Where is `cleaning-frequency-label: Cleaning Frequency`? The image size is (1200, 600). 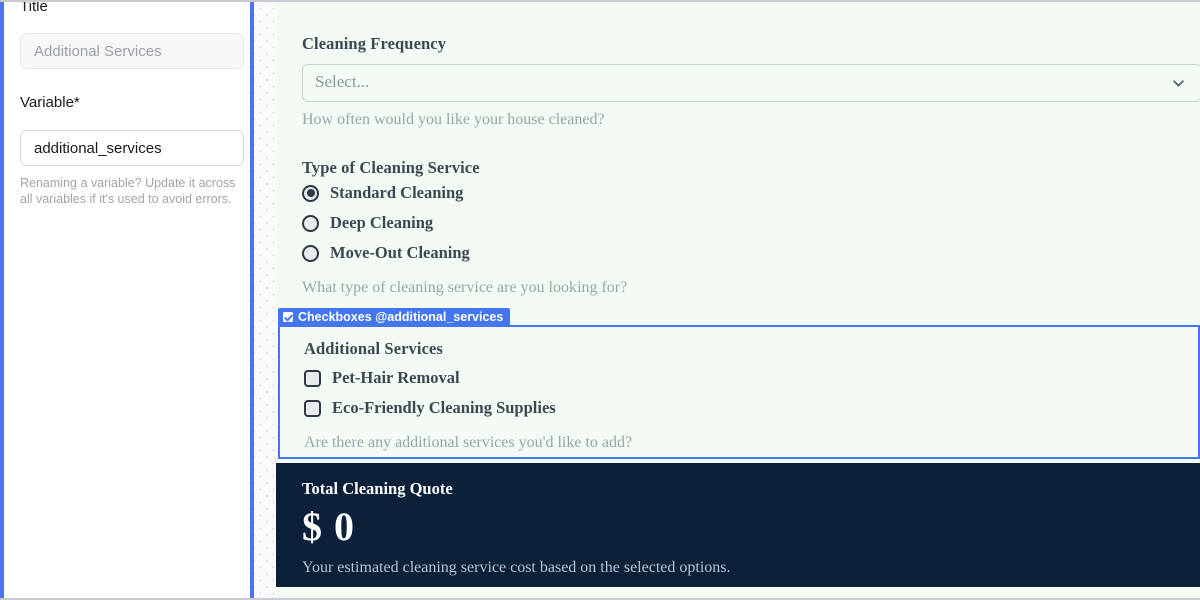
cleaning-frequency-label: Cleaning Frequency is located at coordinates (374, 43).